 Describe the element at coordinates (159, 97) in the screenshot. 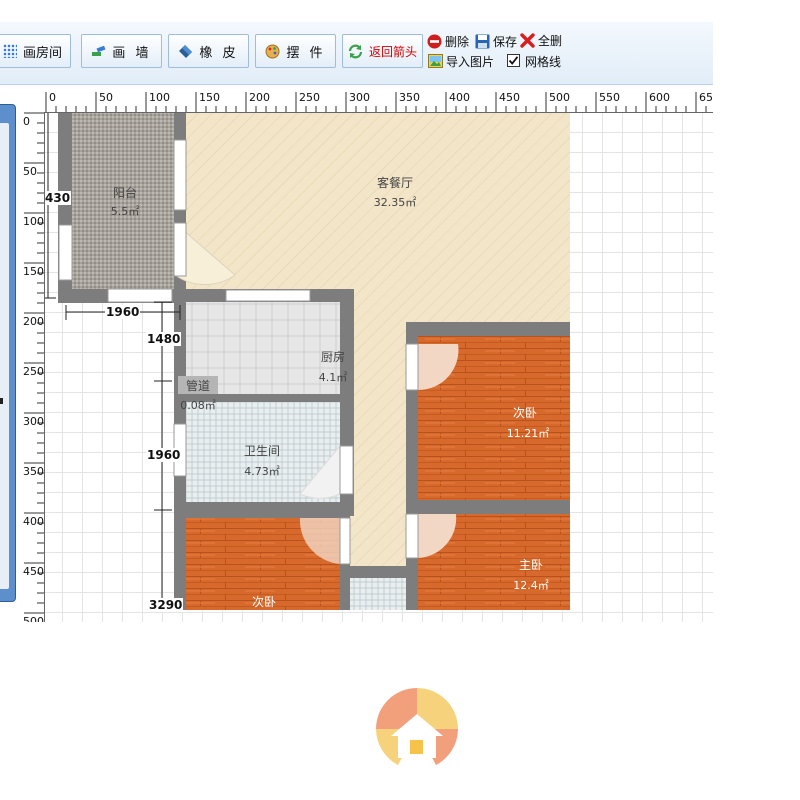

I see `ruler-top-label: 100` at that location.